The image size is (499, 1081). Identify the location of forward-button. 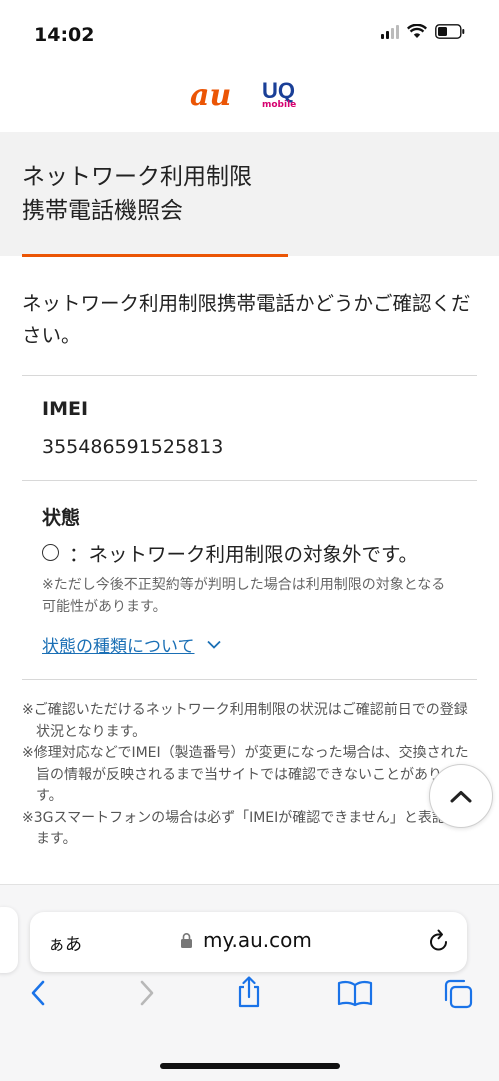
(147, 995).